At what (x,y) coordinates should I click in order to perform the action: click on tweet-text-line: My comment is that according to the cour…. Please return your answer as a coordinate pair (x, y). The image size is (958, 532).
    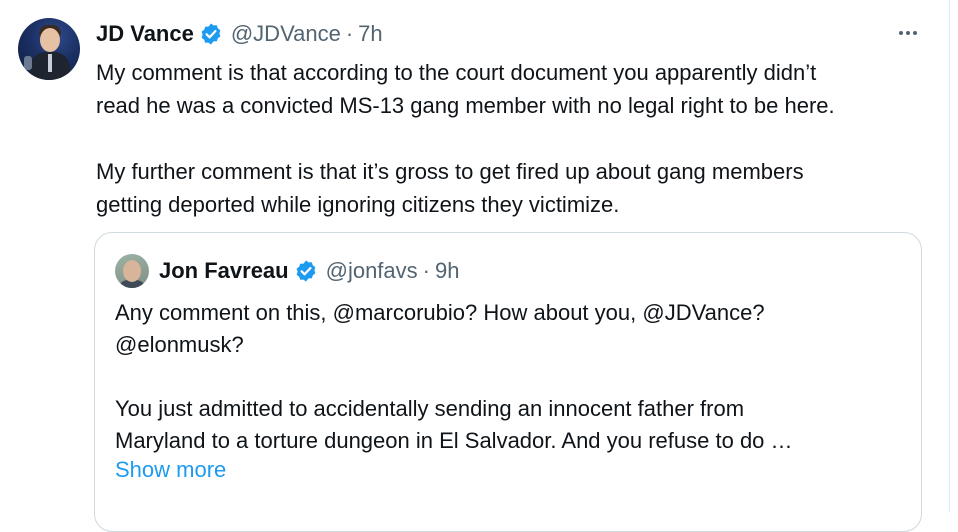
    Looking at the image, I should click on (456, 72).